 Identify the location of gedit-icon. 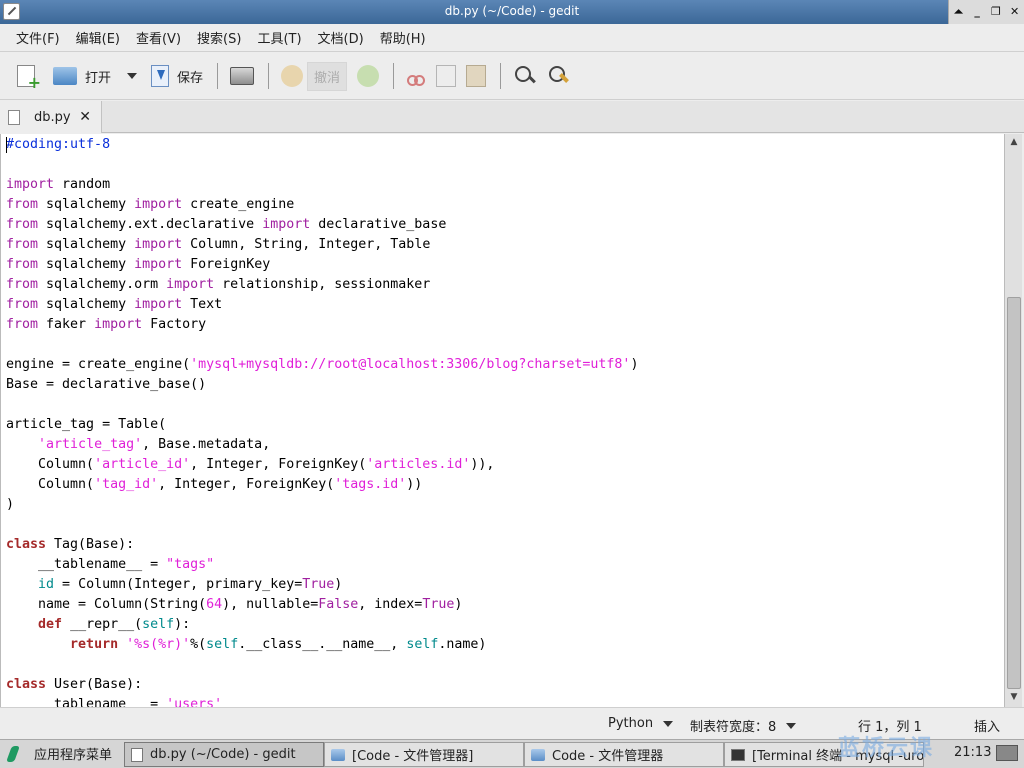
(137, 754).